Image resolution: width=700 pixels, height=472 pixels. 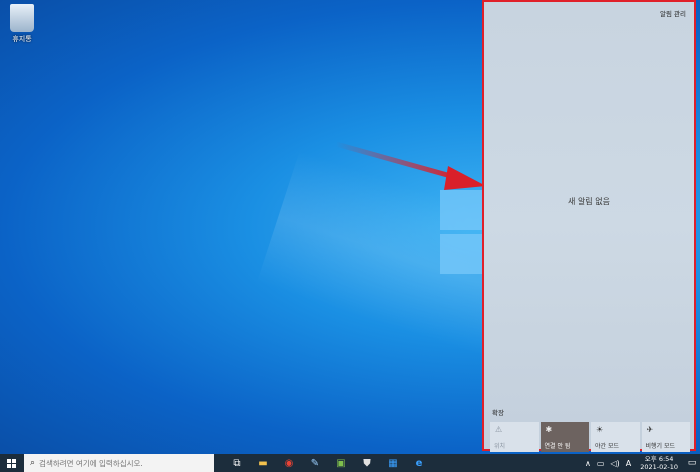 I want to click on no-notifications-text: 새 알림 없음, so click(x=589, y=201).